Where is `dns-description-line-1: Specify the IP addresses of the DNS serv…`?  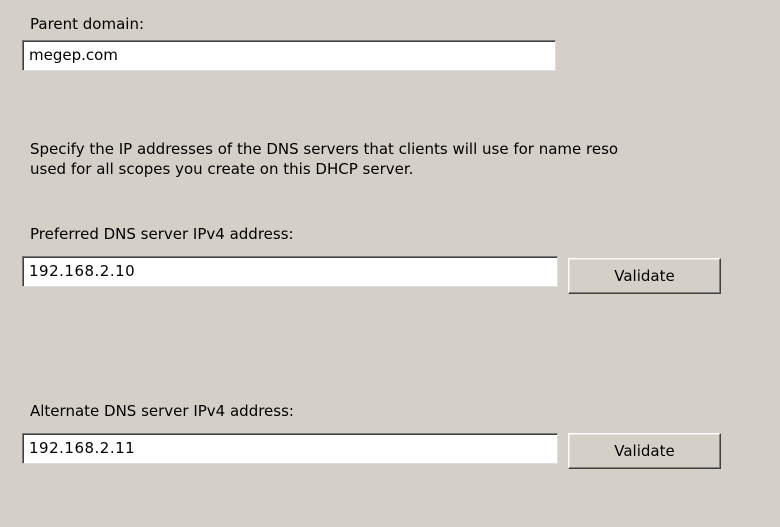
dns-description-line-1: Specify the IP addresses of the DNS serv… is located at coordinates (324, 149).